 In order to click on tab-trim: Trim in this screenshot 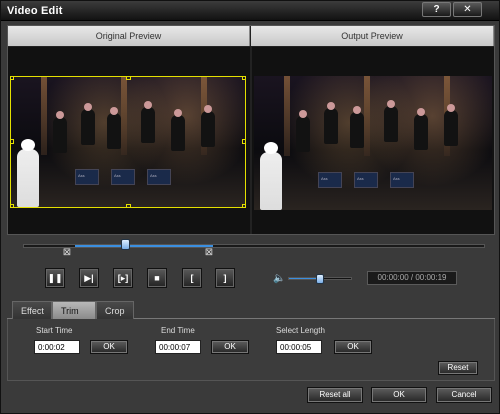, I will do `click(74, 310)`.